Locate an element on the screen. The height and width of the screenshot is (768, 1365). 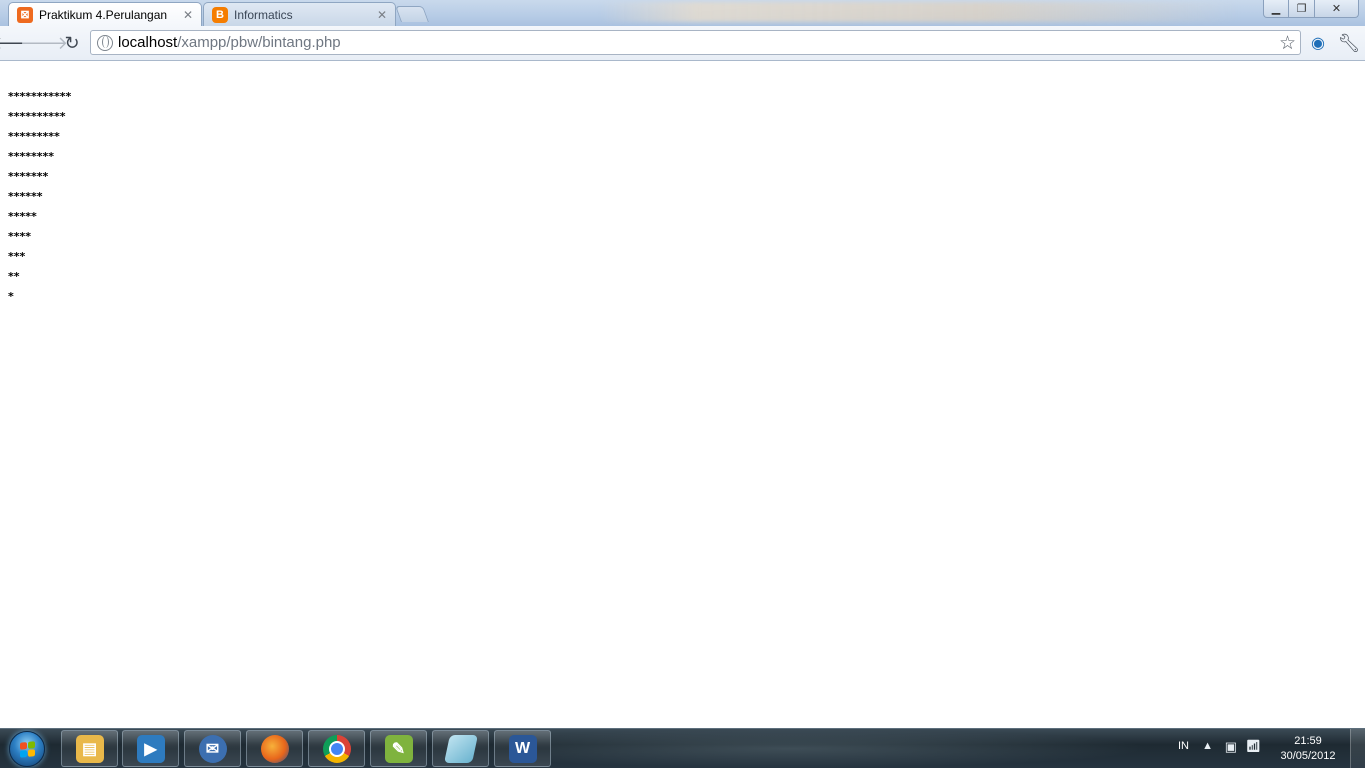
windows-explorer-icon: ▤ is located at coordinates (89, 748).